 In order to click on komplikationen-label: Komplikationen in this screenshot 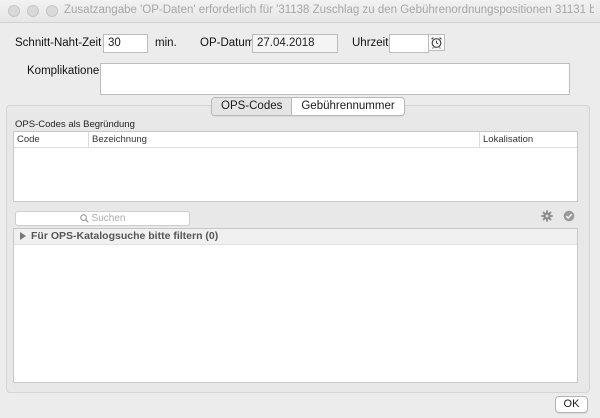, I will do `click(66, 71)`.